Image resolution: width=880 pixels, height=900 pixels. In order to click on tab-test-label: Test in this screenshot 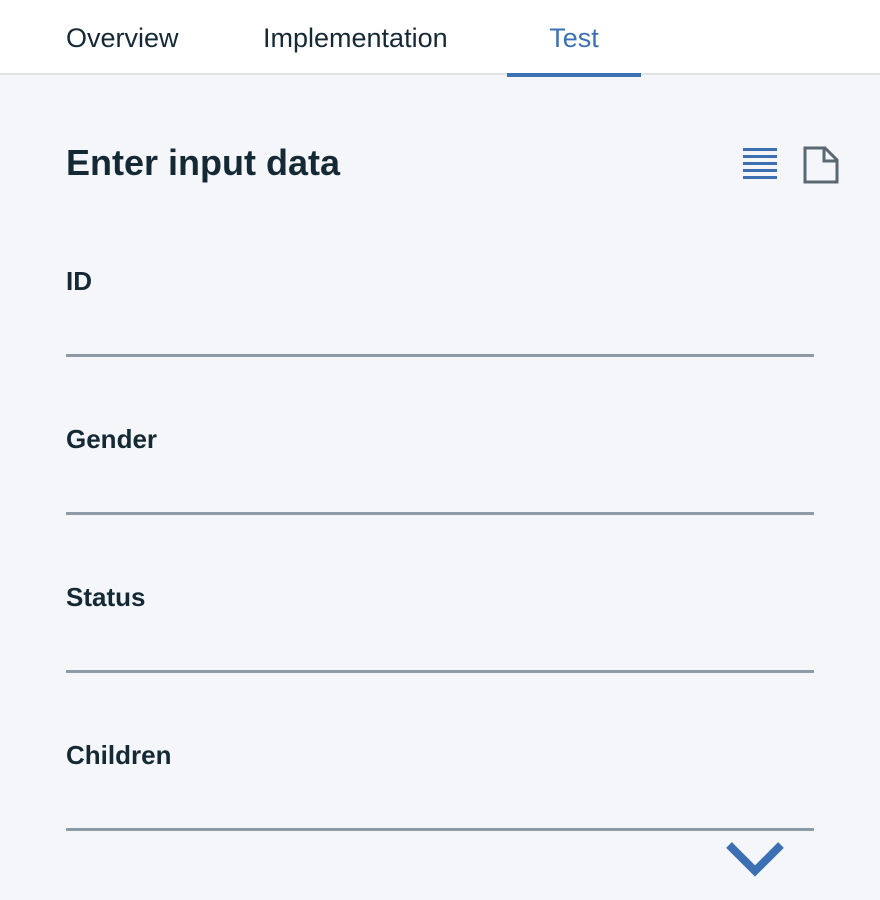, I will do `click(574, 38)`.